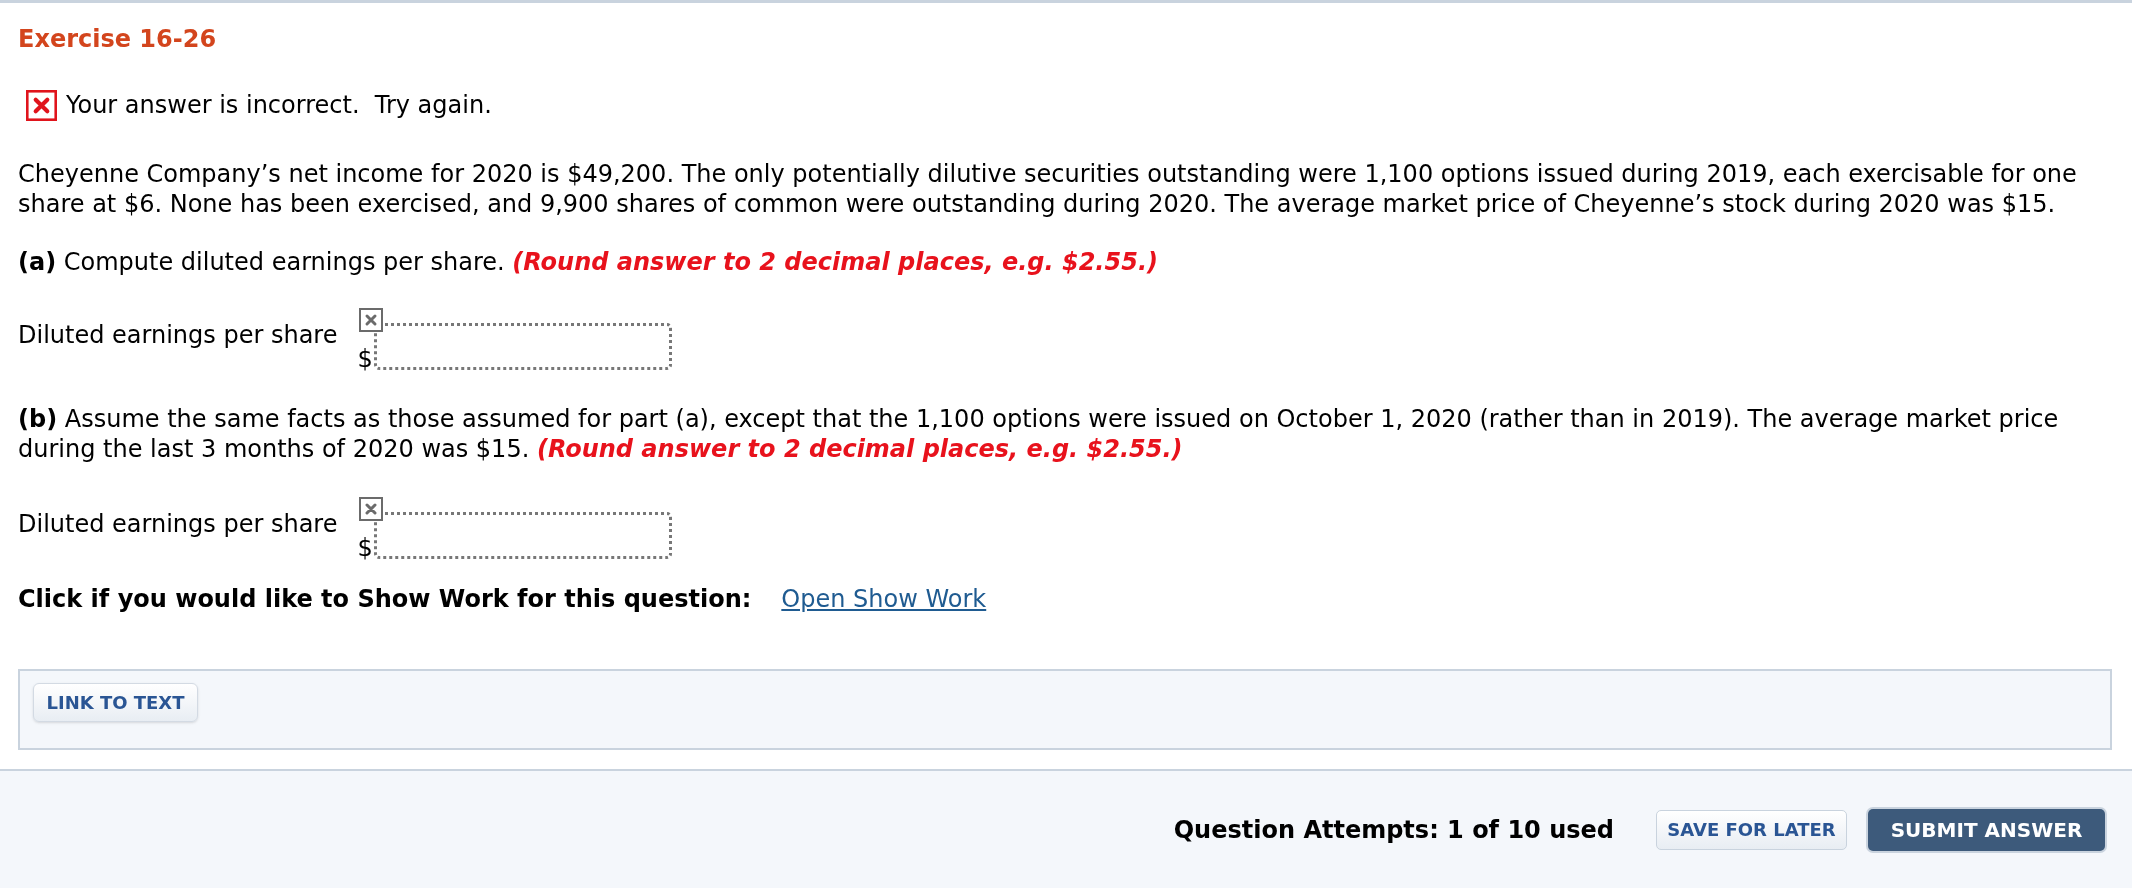 The height and width of the screenshot is (888, 2132). I want to click on exercise-title: Exercise 16-26, so click(117, 39).